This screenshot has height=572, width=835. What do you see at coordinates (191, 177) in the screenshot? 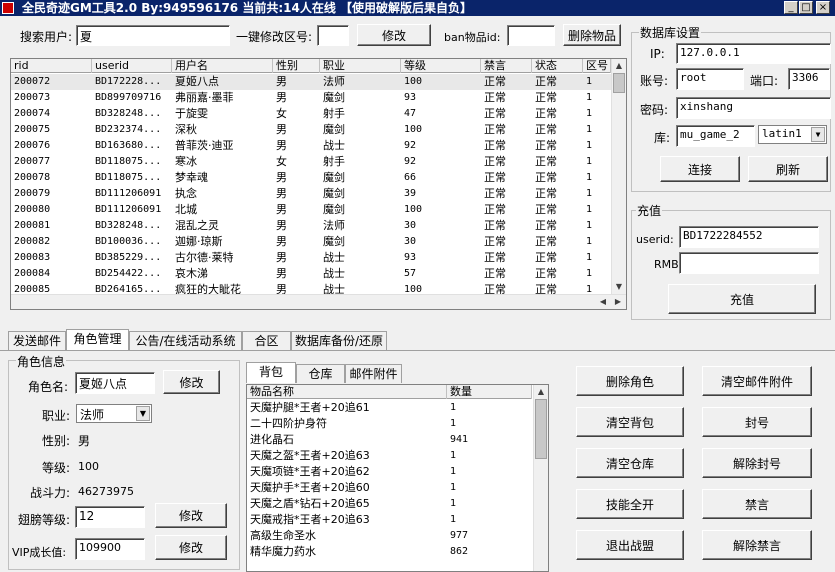
I see `table-cell: 梦幸魂` at bounding box center [191, 177].